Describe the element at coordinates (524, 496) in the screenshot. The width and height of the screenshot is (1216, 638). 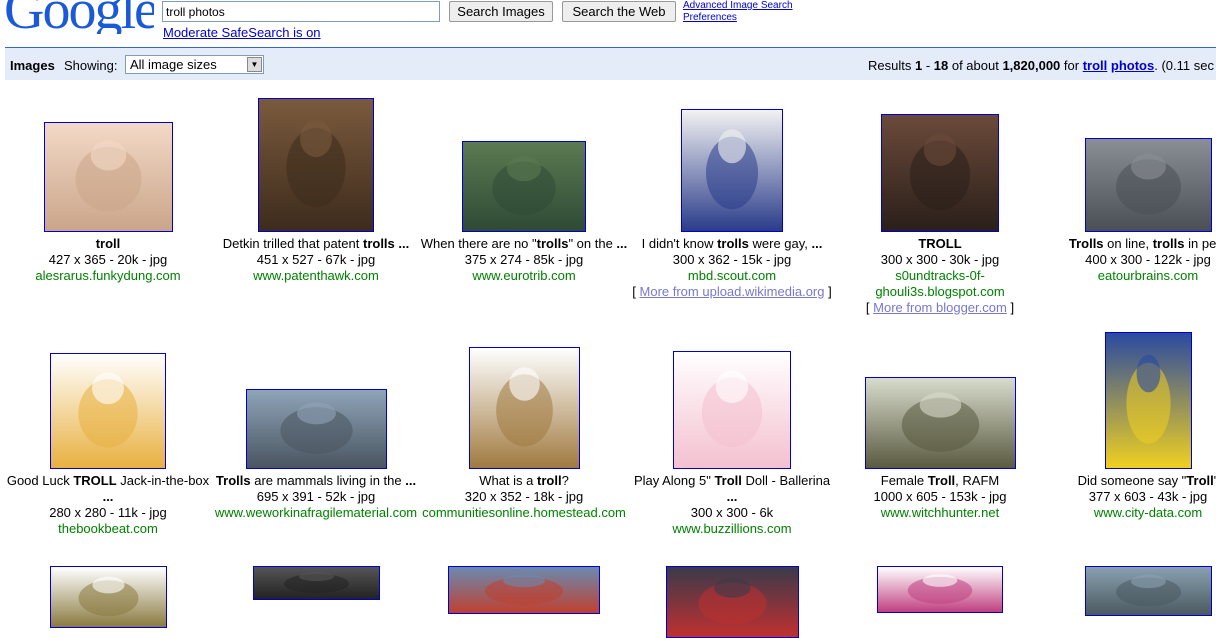
I see `result-meta: 320 x 352 - 18k - jpg` at that location.